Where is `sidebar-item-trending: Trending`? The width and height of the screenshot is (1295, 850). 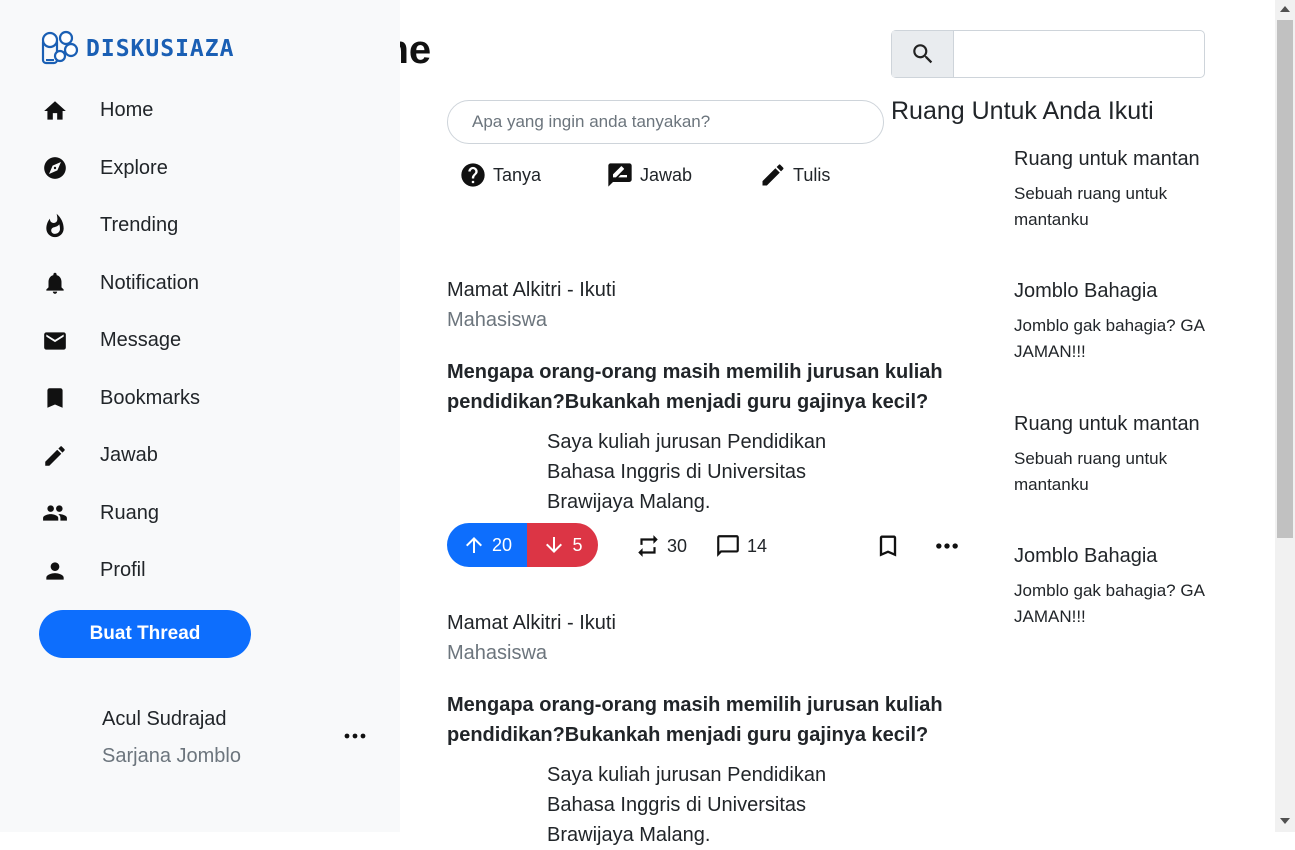
sidebar-item-trending: Trending is located at coordinates (210, 226).